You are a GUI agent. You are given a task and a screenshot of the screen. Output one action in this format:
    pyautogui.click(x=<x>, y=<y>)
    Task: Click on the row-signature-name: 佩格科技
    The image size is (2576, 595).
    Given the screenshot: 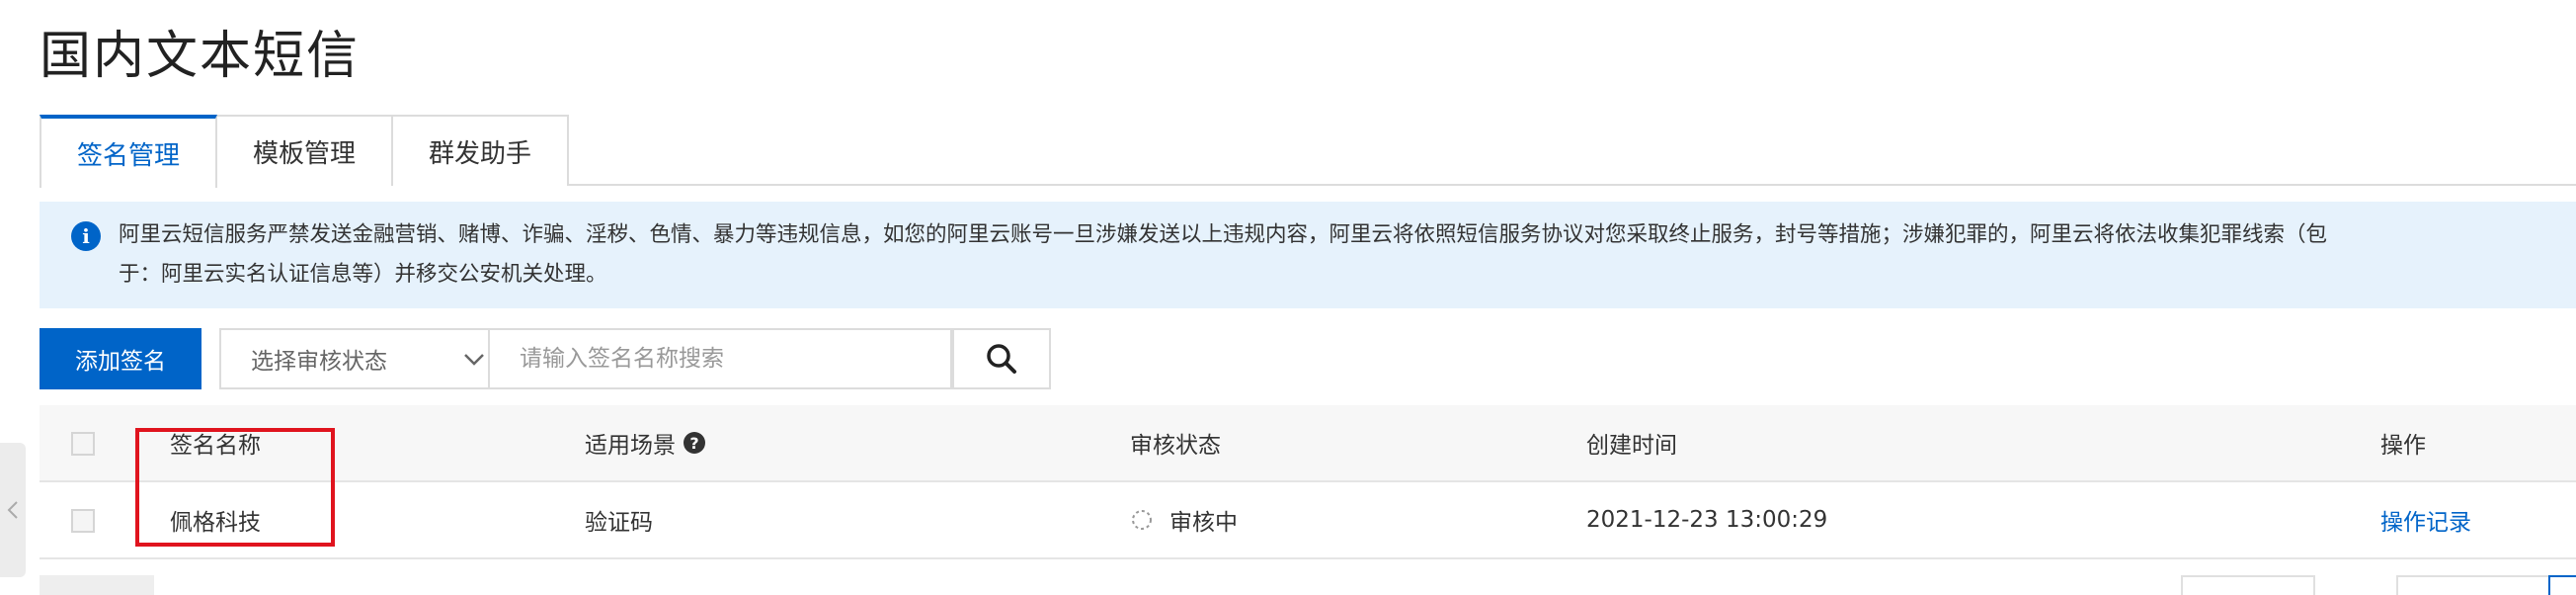 What is the action you would take?
    pyautogui.click(x=215, y=523)
    